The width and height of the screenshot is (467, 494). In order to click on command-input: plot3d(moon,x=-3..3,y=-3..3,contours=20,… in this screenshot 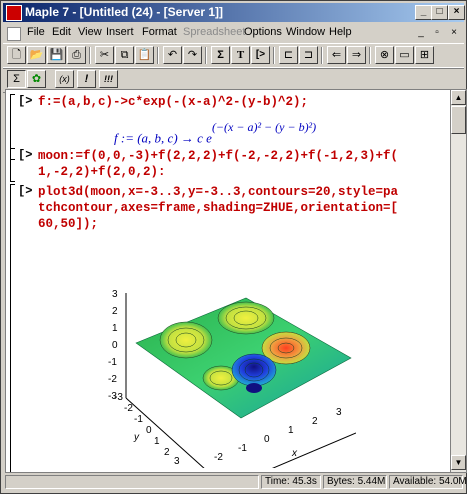, I will do `click(218, 208)`.